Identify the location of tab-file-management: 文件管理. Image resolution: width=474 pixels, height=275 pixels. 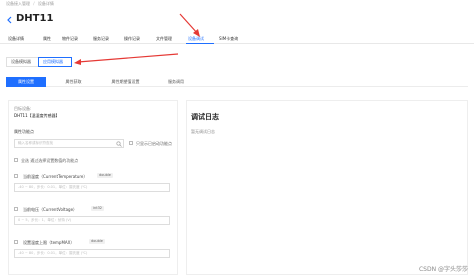
(164, 39).